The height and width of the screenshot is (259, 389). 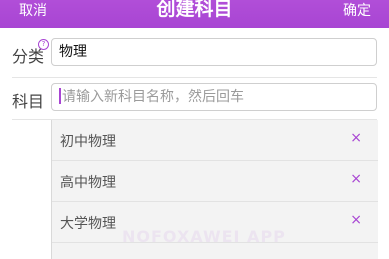 What do you see at coordinates (204, 236) in the screenshot?
I see `watermark: NOFOXAWEI APP` at bounding box center [204, 236].